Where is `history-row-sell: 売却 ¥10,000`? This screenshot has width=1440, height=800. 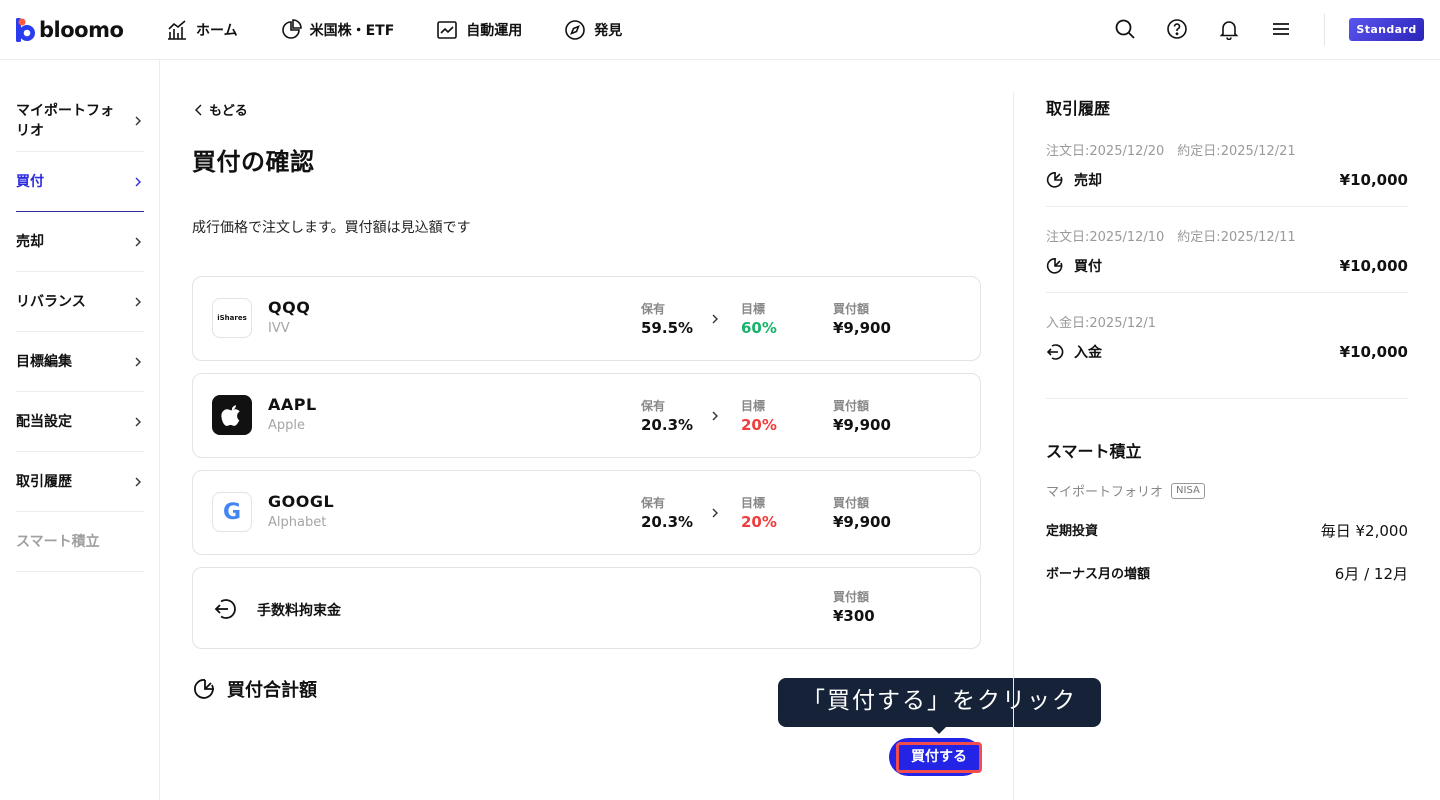
history-row-sell: 売却 ¥10,000 is located at coordinates (1227, 180).